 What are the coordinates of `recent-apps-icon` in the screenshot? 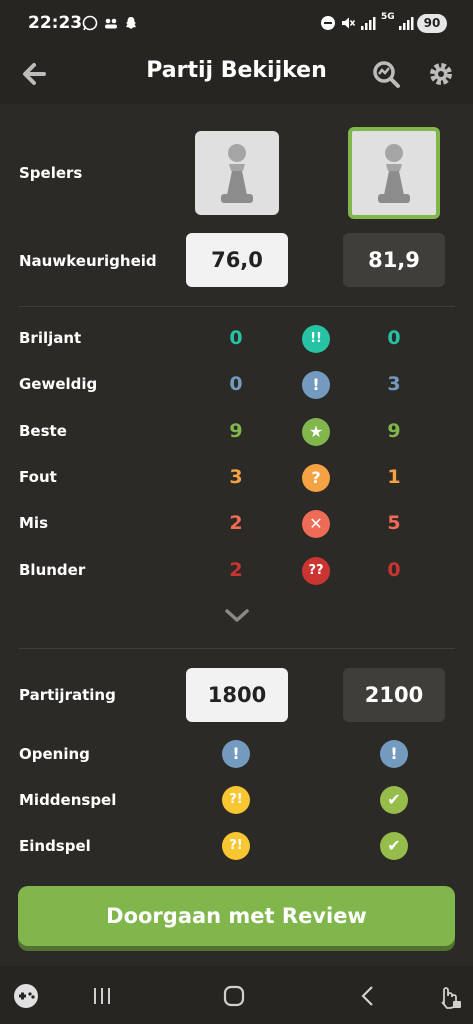 It's located at (102, 996).